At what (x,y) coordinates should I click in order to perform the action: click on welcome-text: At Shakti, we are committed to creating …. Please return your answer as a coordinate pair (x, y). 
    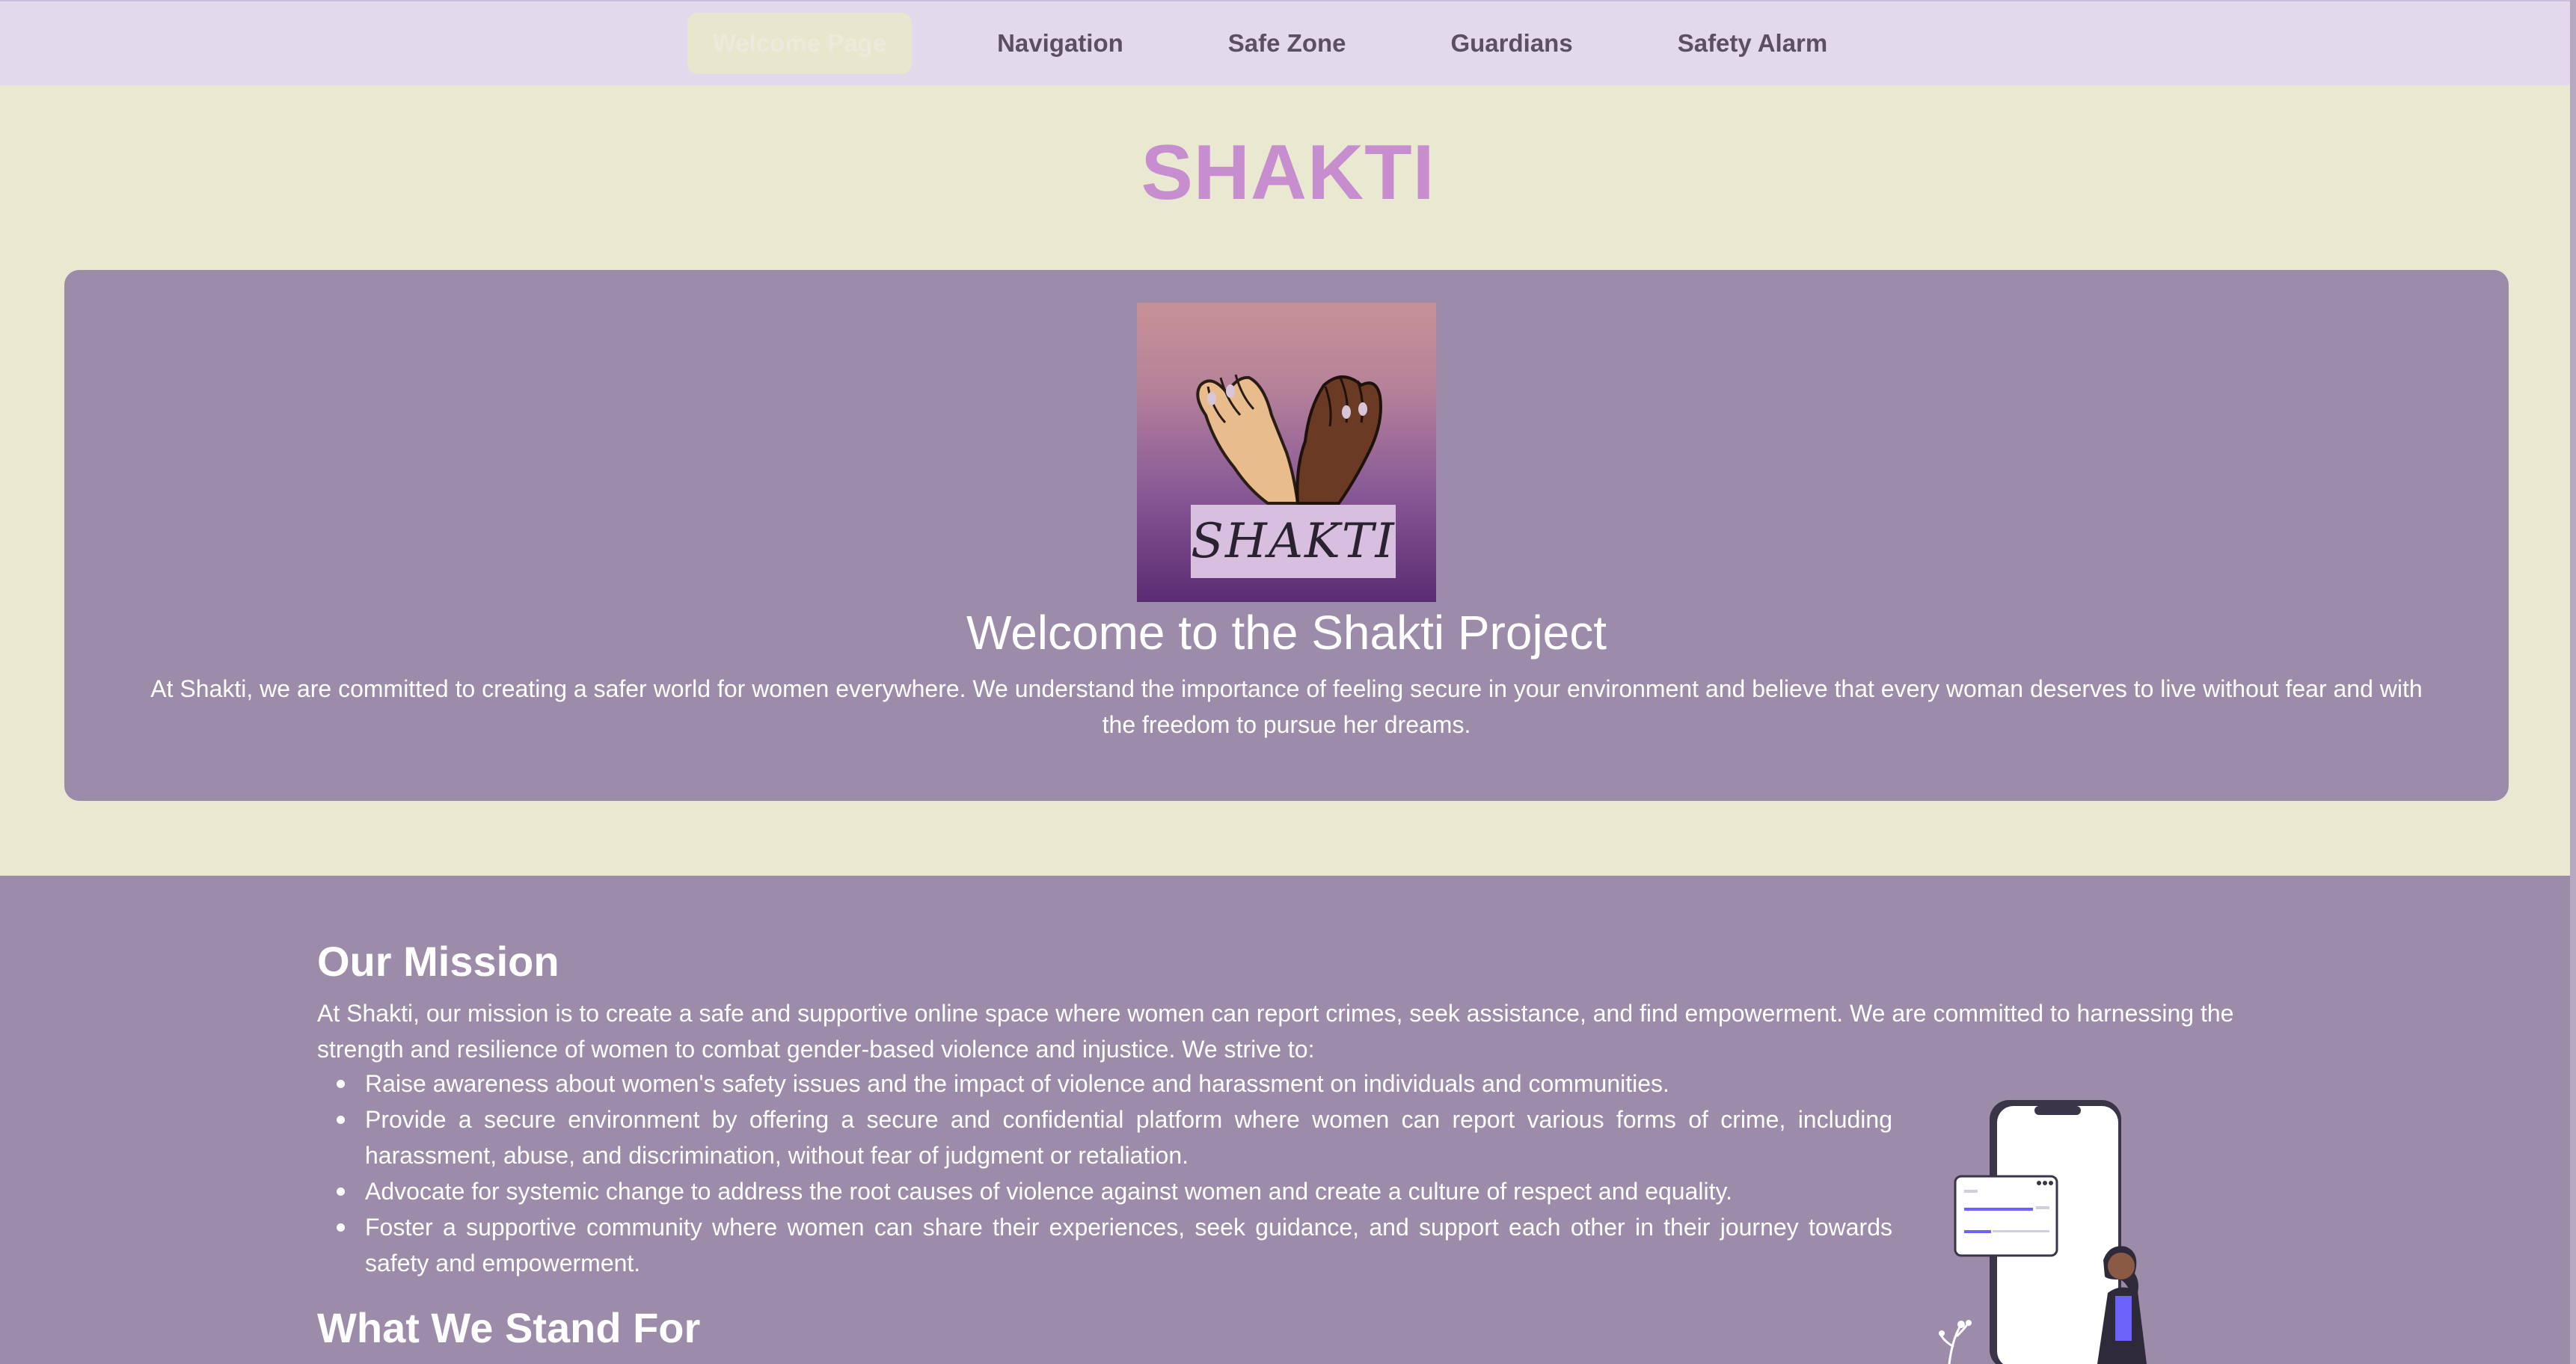
    Looking at the image, I should click on (1286, 706).